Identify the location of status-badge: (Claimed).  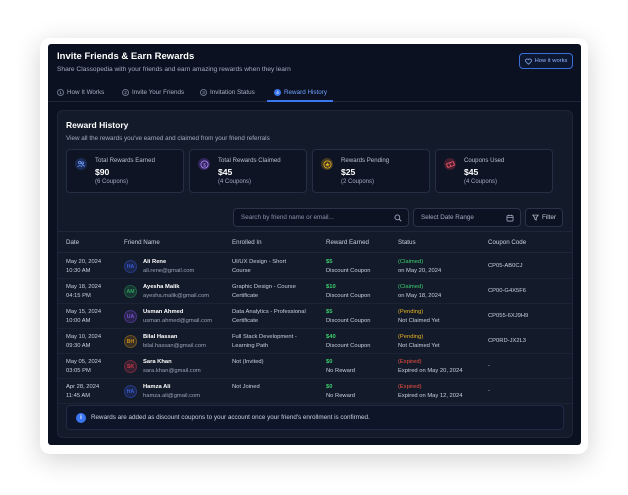
(411, 287).